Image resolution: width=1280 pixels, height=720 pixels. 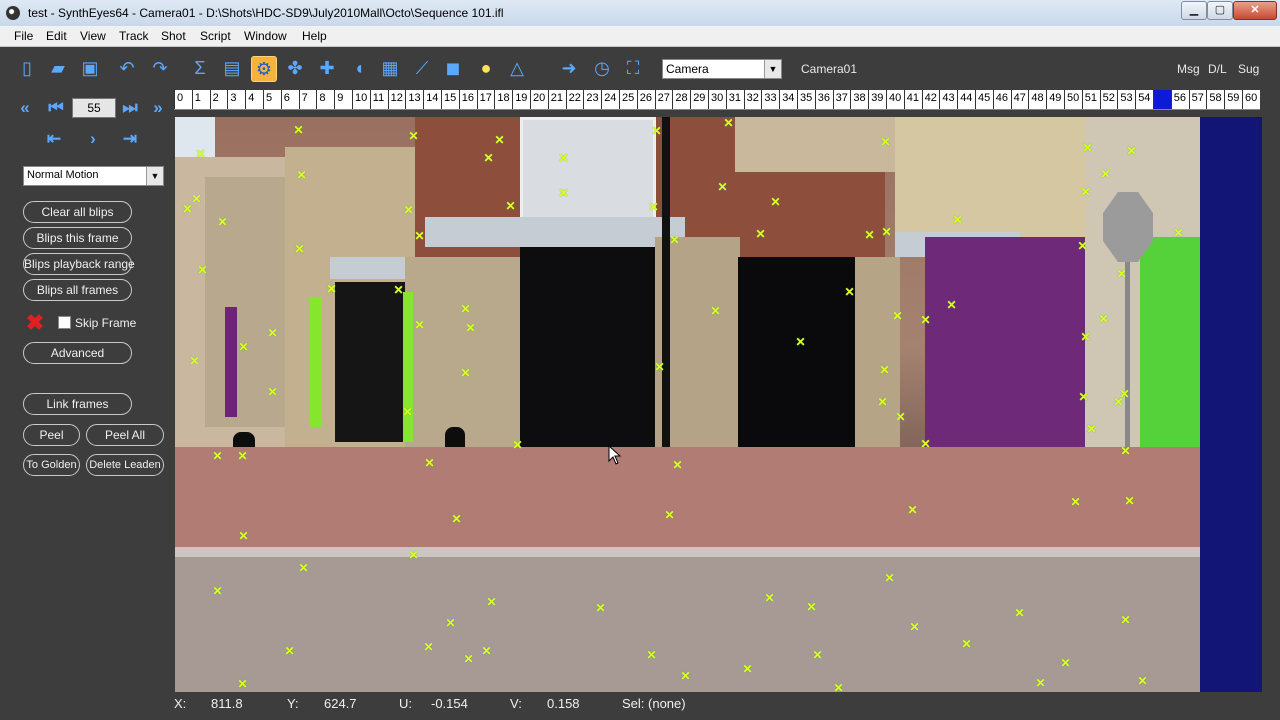 I want to click on ruler-tick: 15, so click(x=450, y=99).